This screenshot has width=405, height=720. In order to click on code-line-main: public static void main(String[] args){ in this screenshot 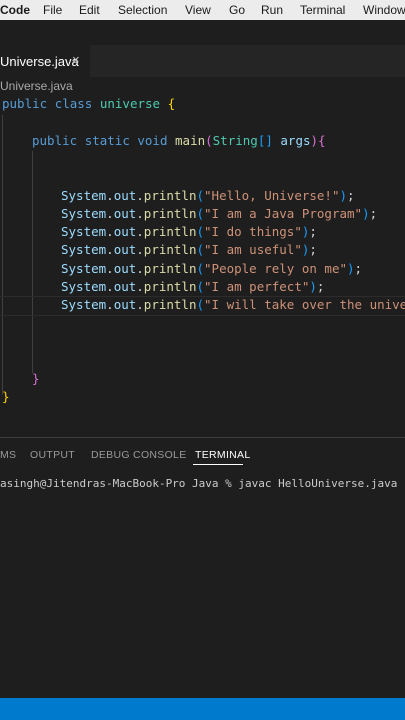, I will do `click(179, 141)`.